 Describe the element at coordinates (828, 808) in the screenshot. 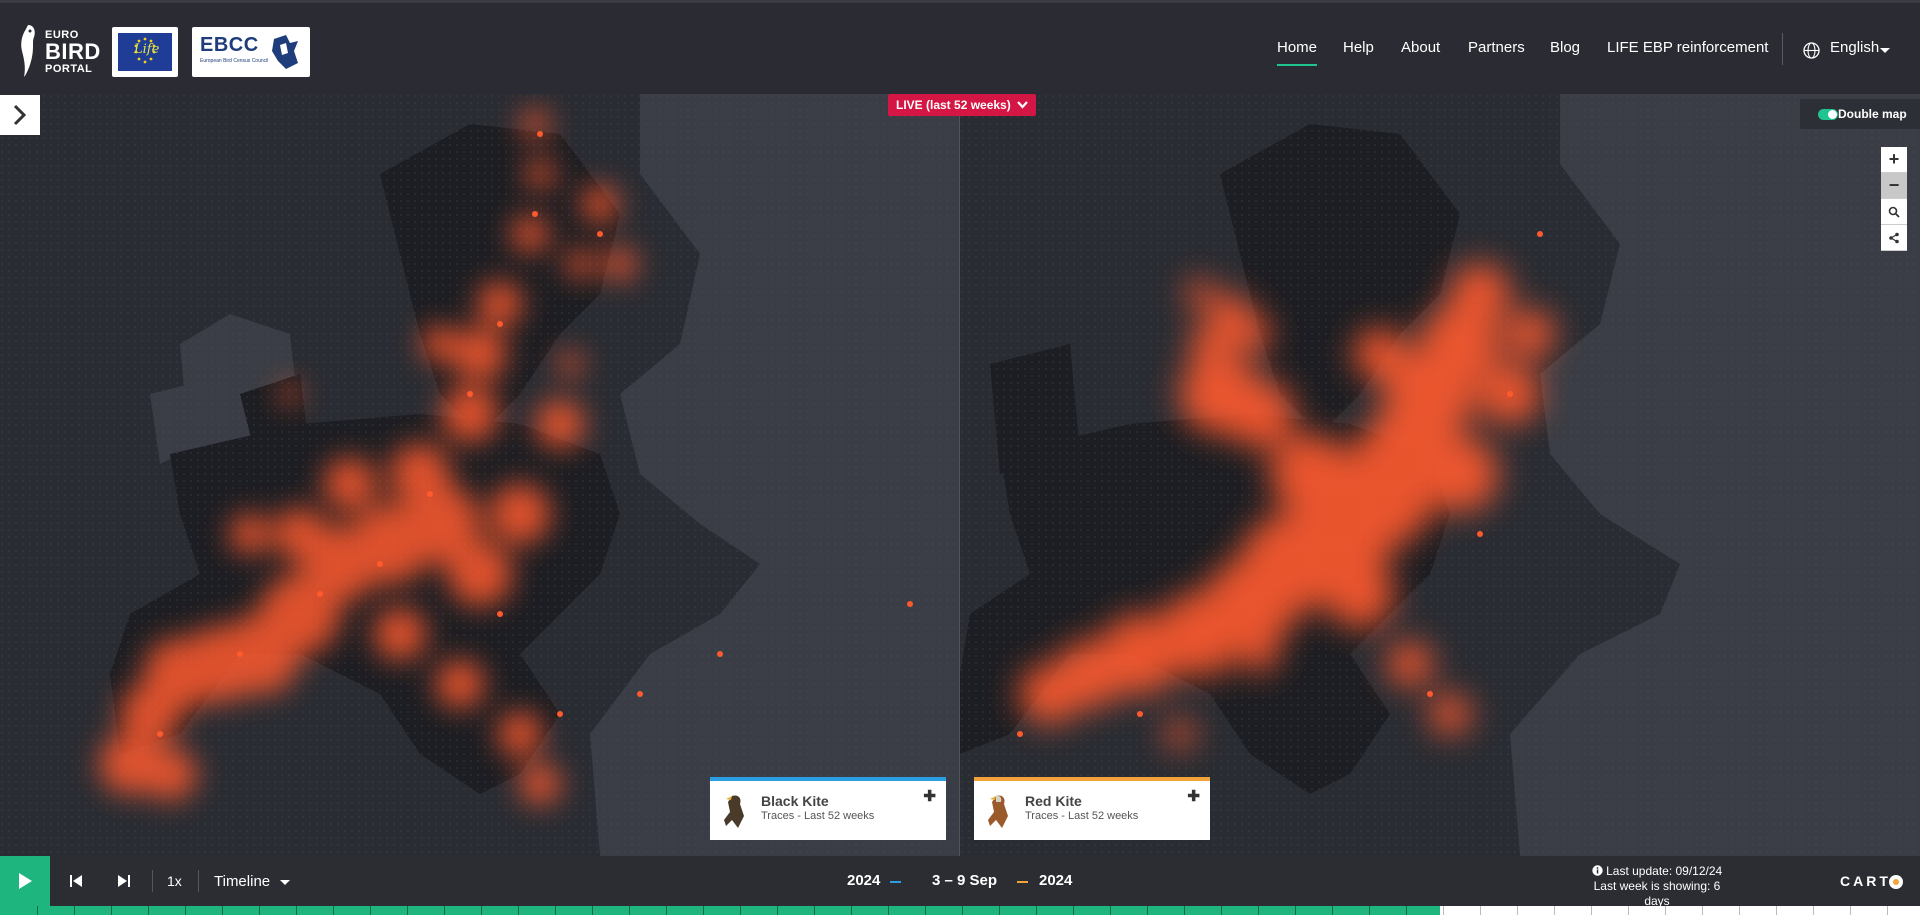

I see `species-card-black-kite: Black Kite Traces - Last 52 weeks ✚` at that location.